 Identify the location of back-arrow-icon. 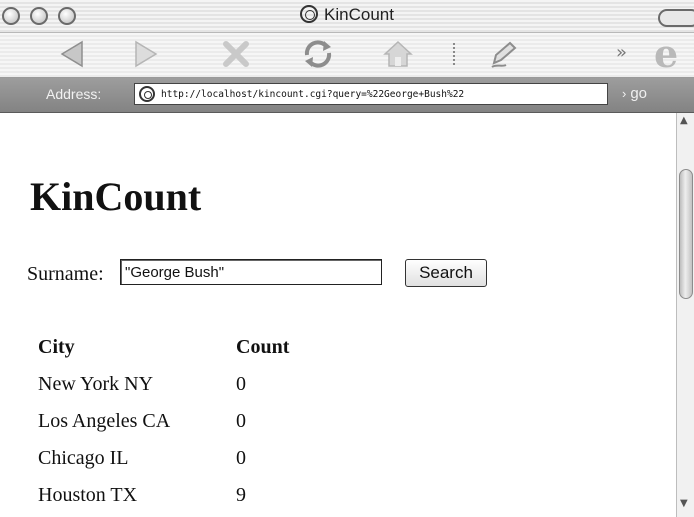
(71, 54).